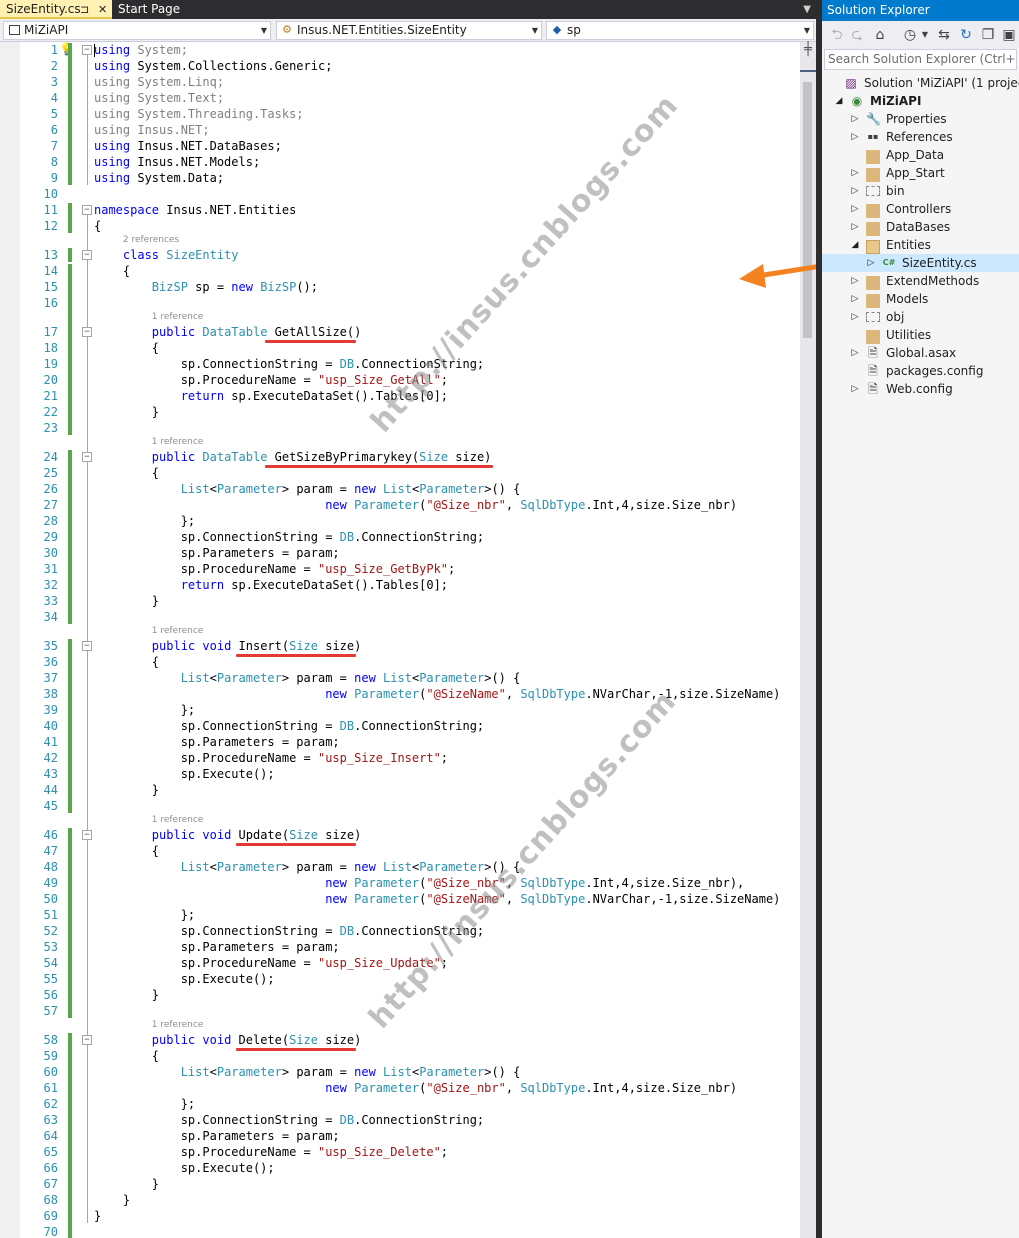 This screenshot has width=1019, height=1238. Describe the element at coordinates (84, 9) in the screenshot. I see `pin-icon: ⊐` at that location.